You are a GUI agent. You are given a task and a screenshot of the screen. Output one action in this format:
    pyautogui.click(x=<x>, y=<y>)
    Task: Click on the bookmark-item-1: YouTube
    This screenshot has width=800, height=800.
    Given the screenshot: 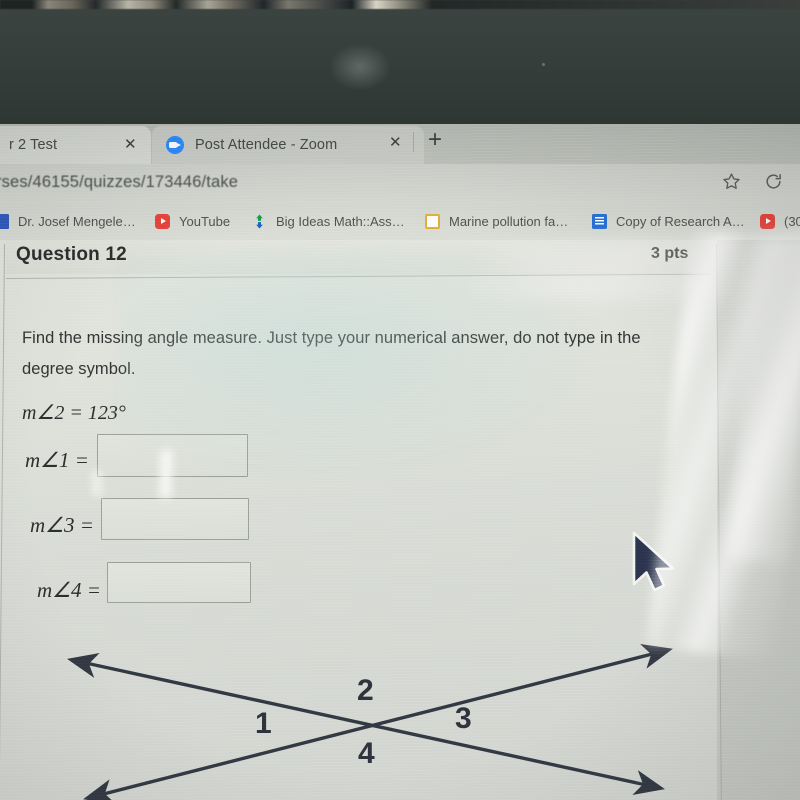 What is the action you would take?
    pyautogui.click(x=192, y=221)
    